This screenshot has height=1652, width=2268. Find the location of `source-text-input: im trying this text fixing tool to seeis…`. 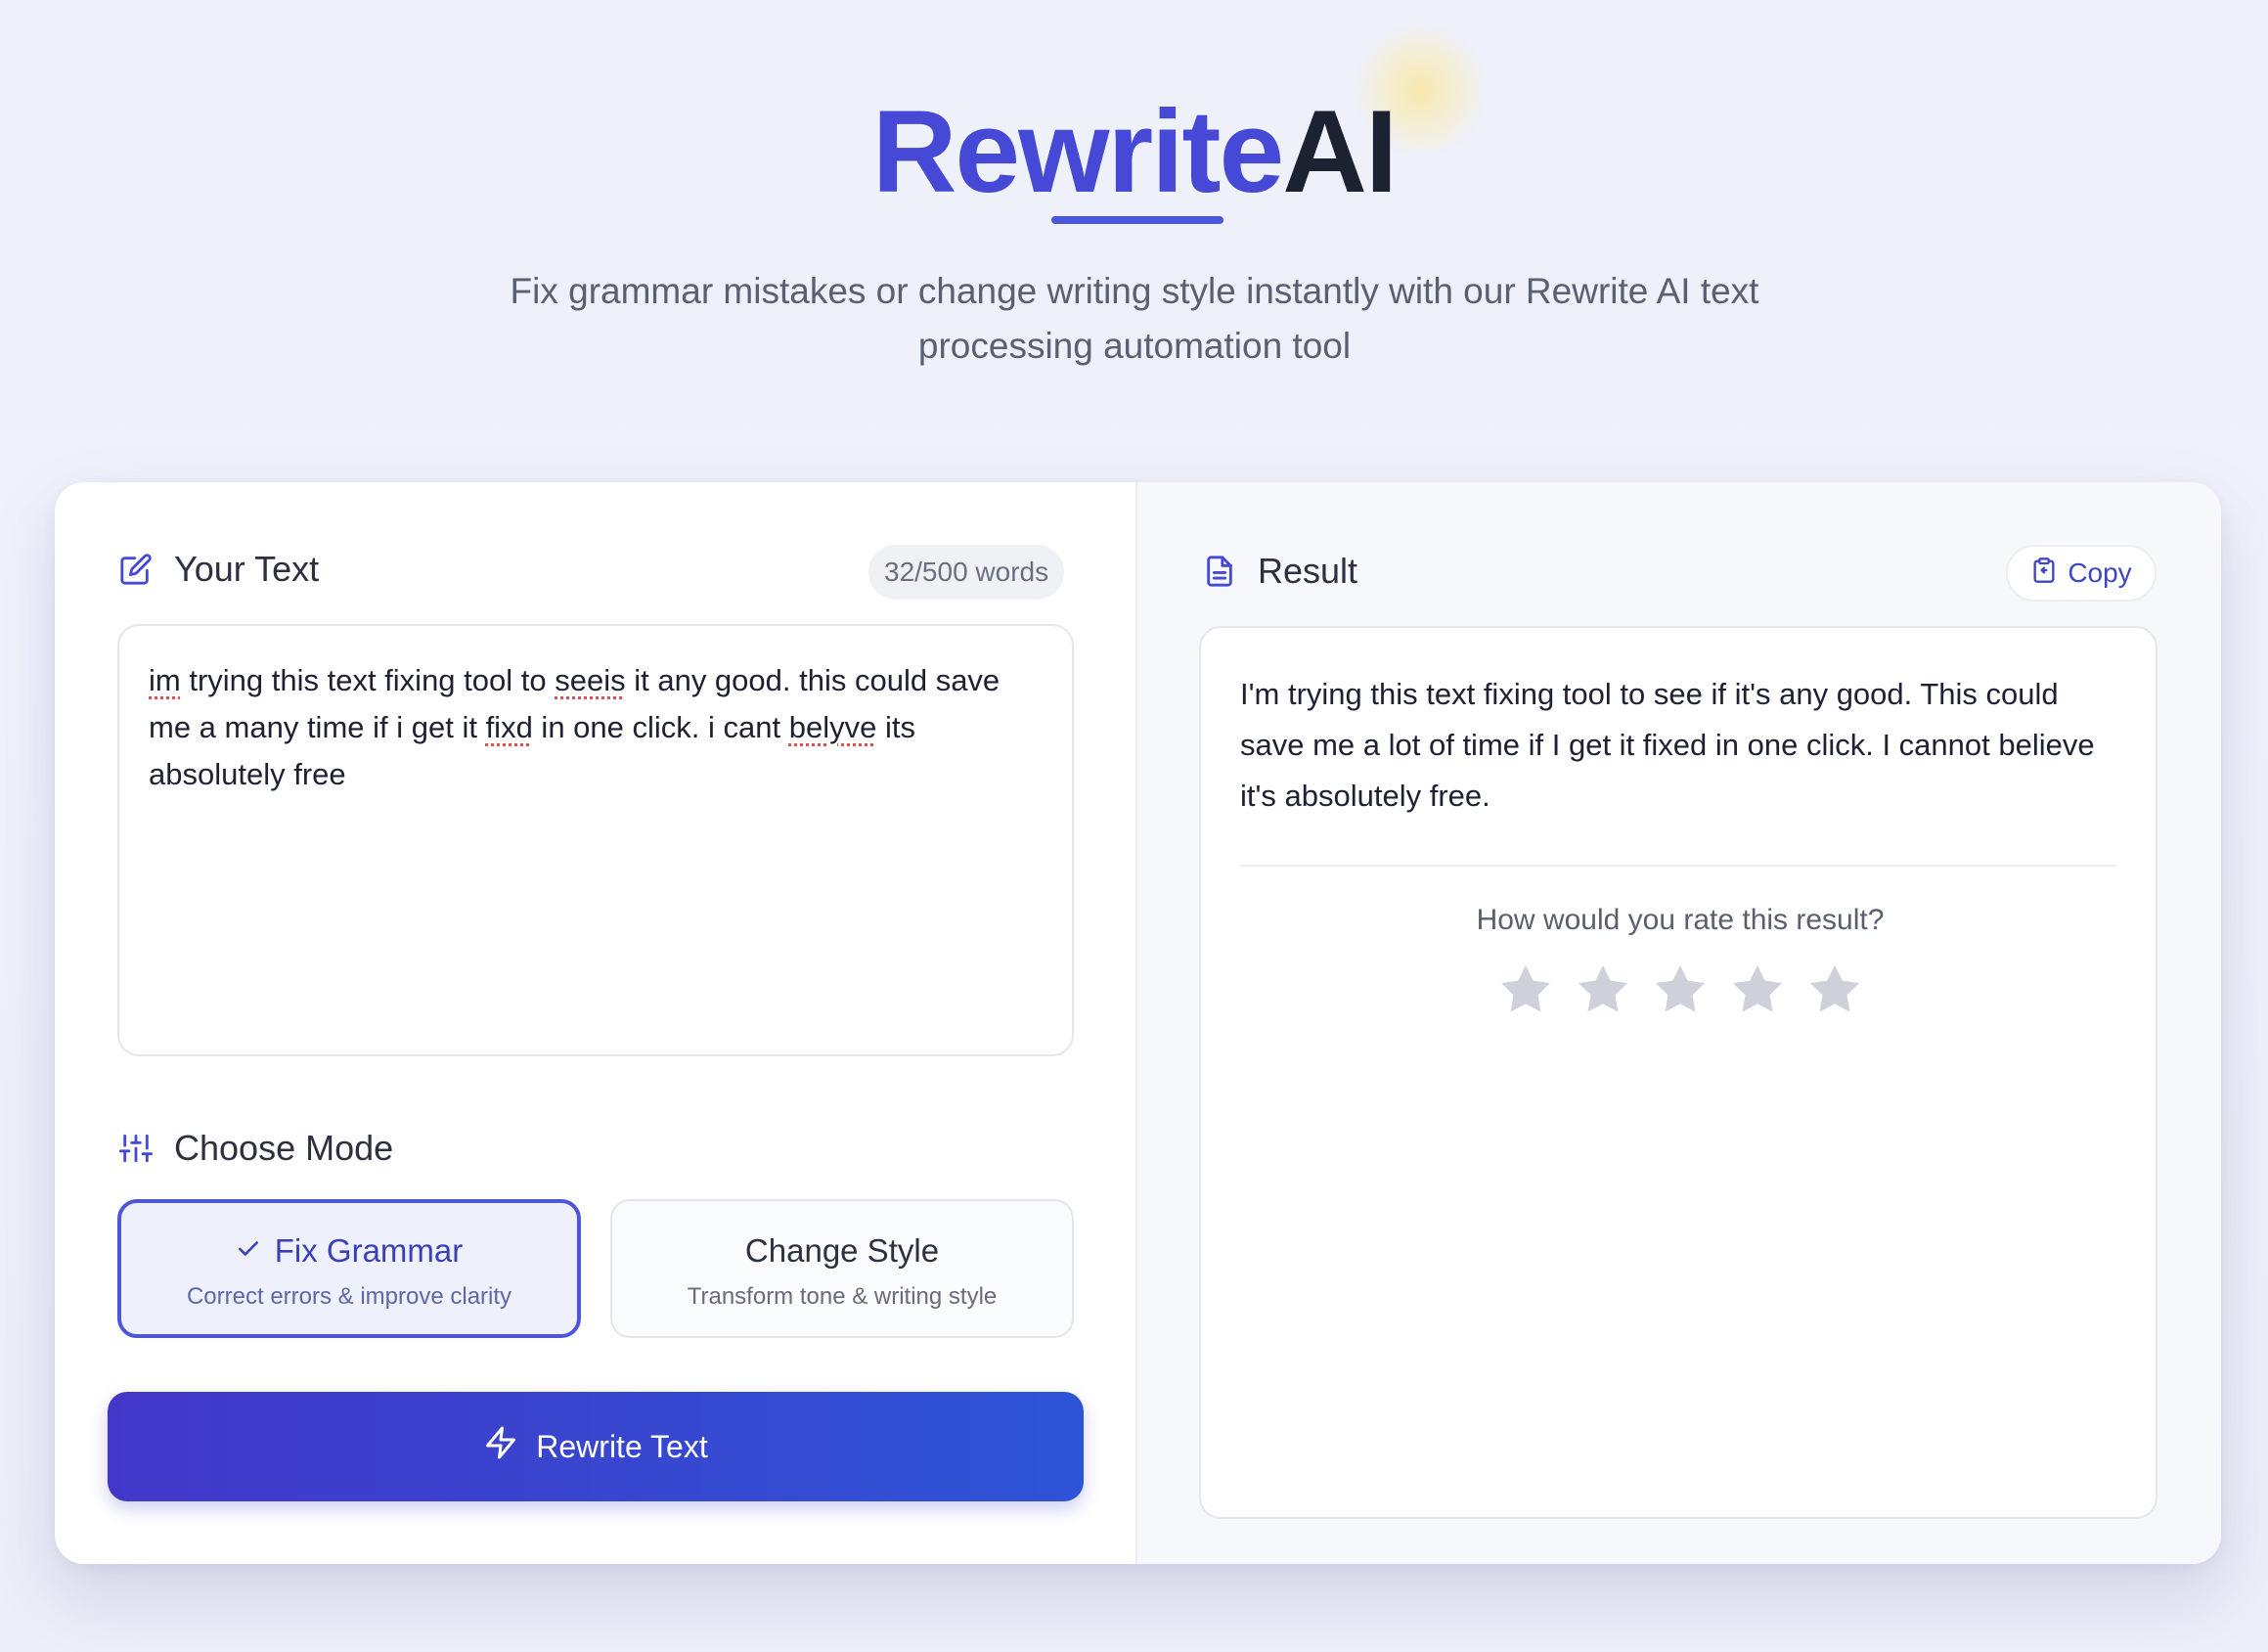

source-text-input: im trying this text fixing tool to seeis… is located at coordinates (595, 840).